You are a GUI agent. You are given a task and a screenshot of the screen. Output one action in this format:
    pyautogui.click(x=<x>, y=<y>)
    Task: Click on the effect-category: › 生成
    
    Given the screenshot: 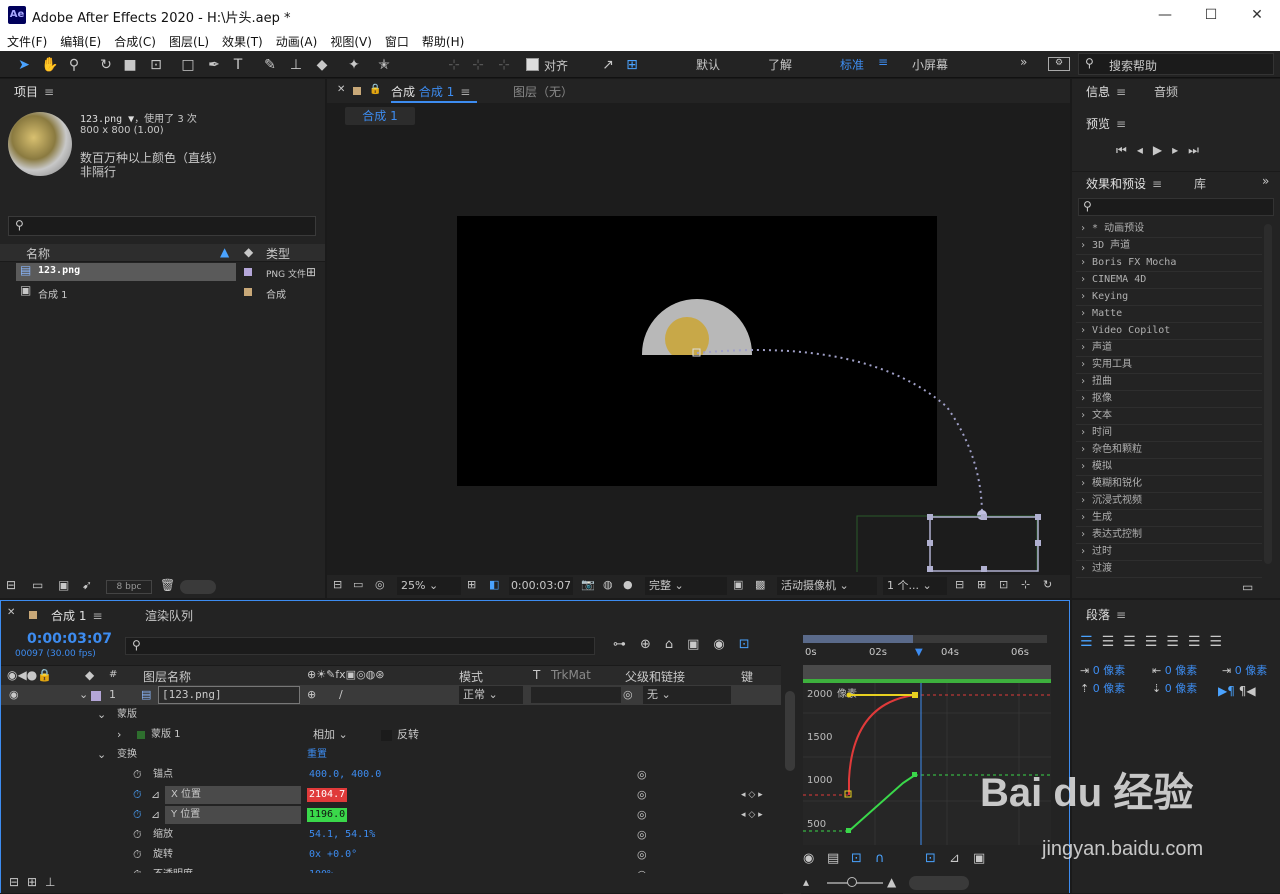 What is the action you would take?
    pyautogui.click(x=1169, y=518)
    